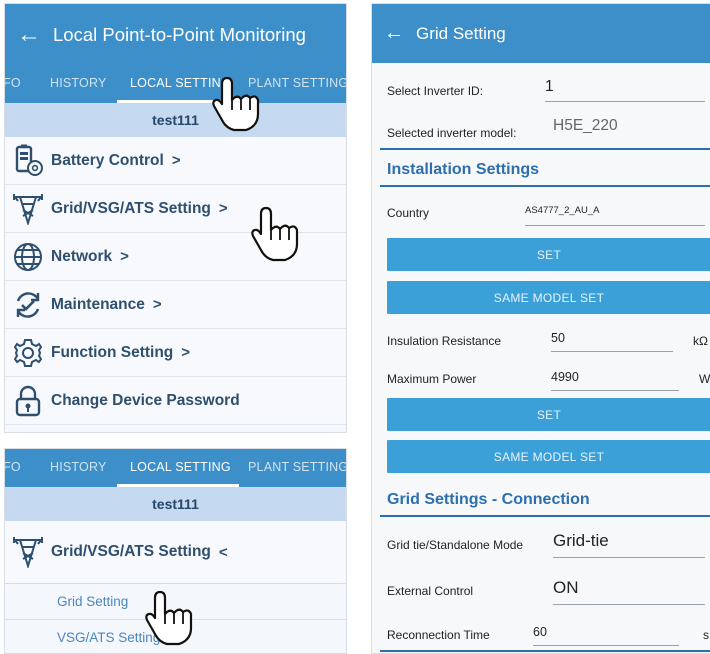 The width and height of the screenshot is (710, 654). I want to click on chevron-left-icon: <, so click(223, 552).